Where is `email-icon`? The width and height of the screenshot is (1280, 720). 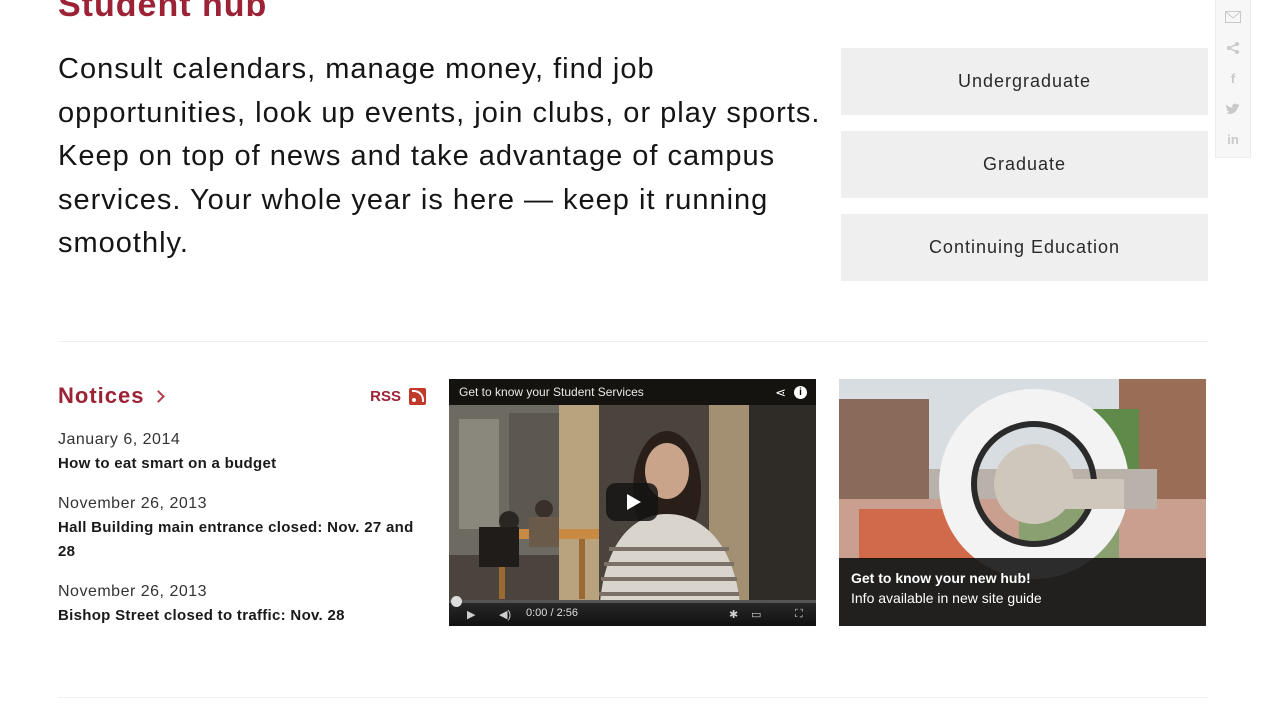
email-icon is located at coordinates (1233, 17).